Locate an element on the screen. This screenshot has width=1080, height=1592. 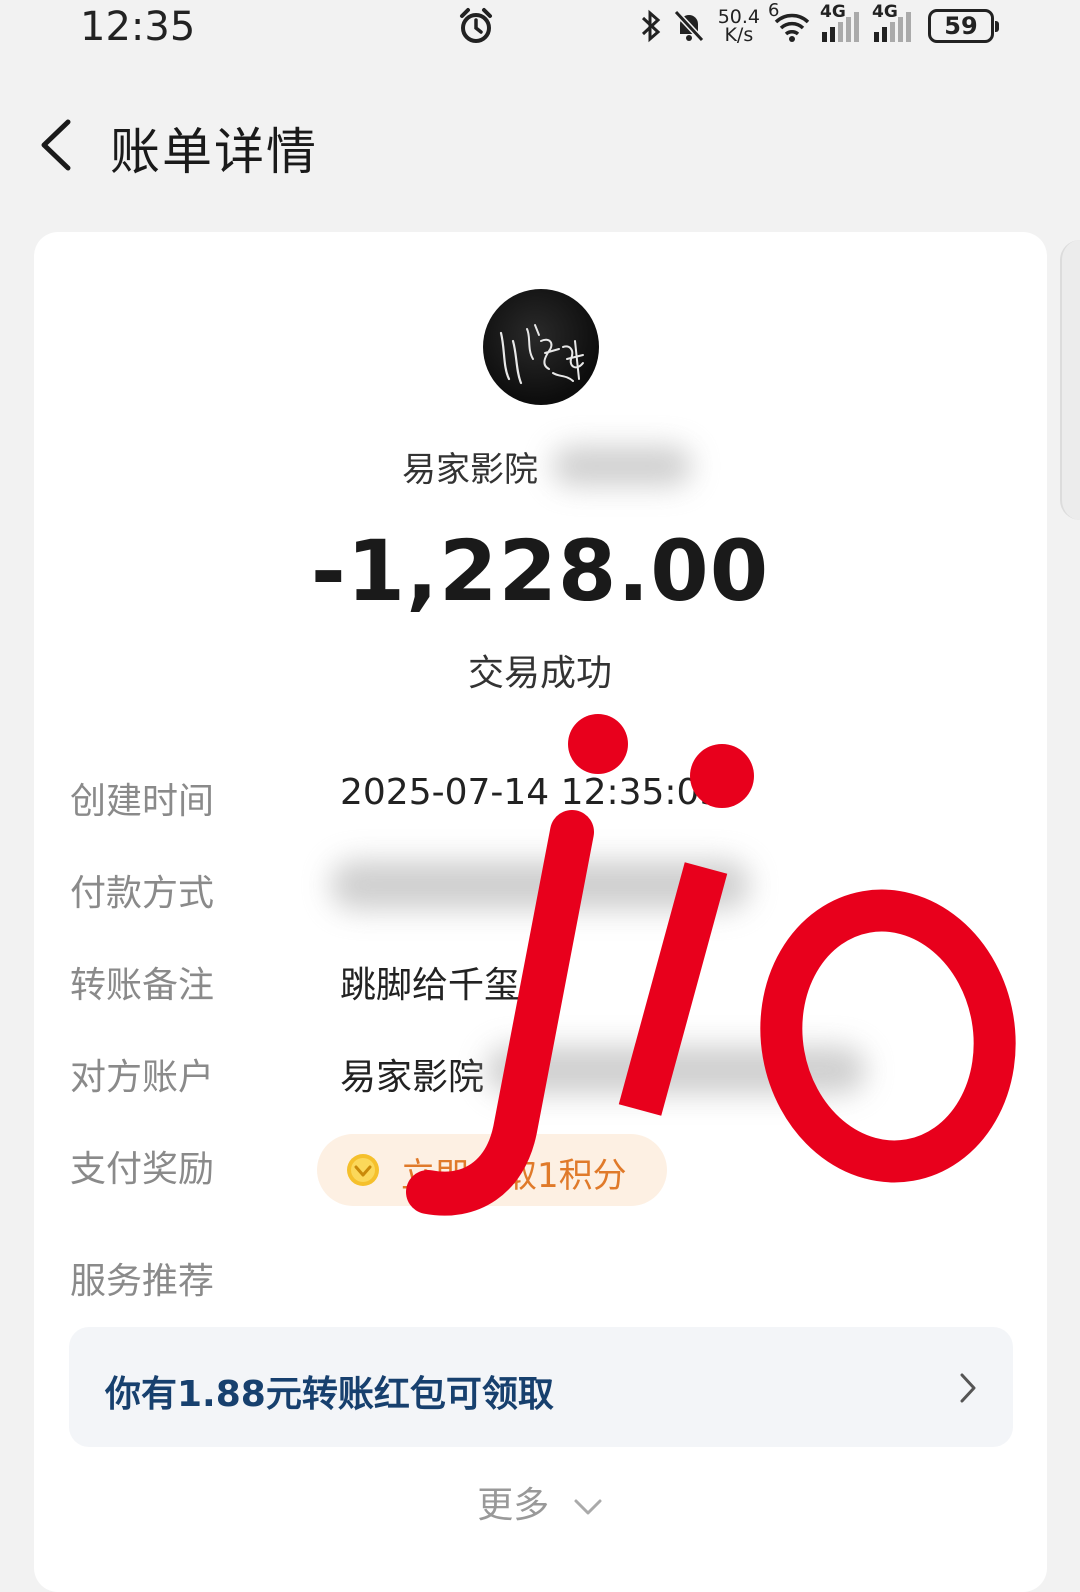
counterparty-label: 对方账户 is located at coordinates (142, 1077).